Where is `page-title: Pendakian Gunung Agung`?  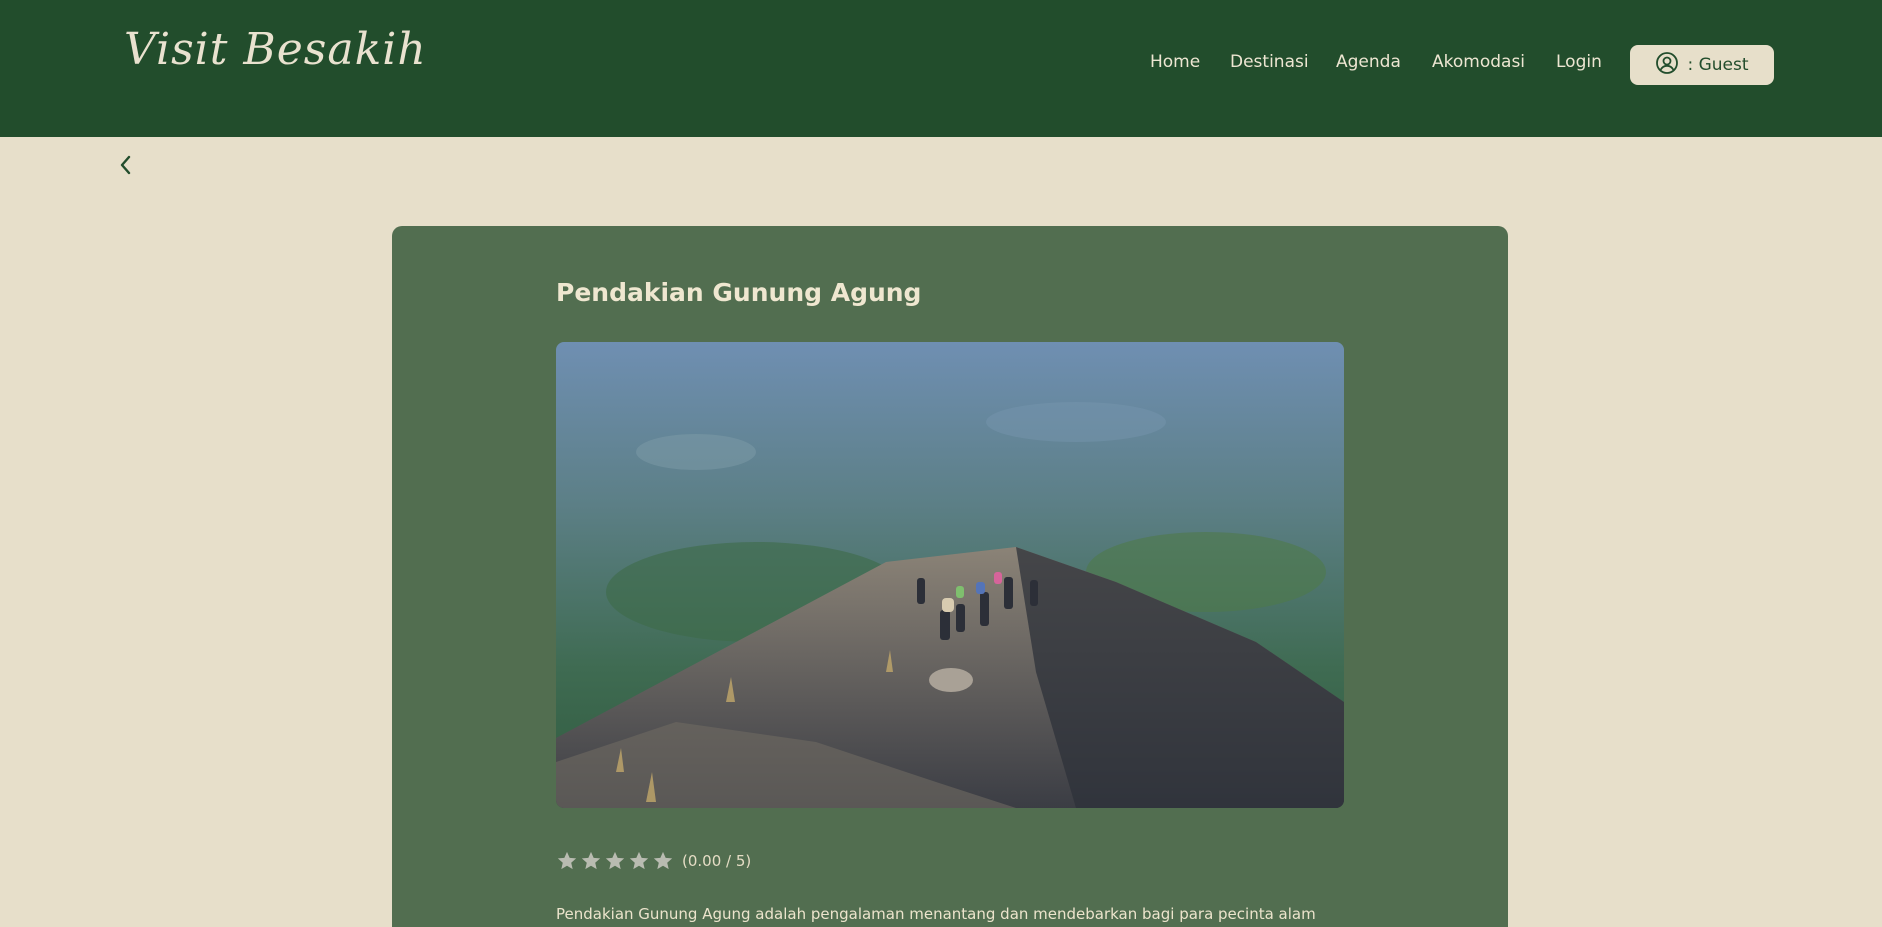 page-title: Pendakian Gunung Agung is located at coordinates (739, 292).